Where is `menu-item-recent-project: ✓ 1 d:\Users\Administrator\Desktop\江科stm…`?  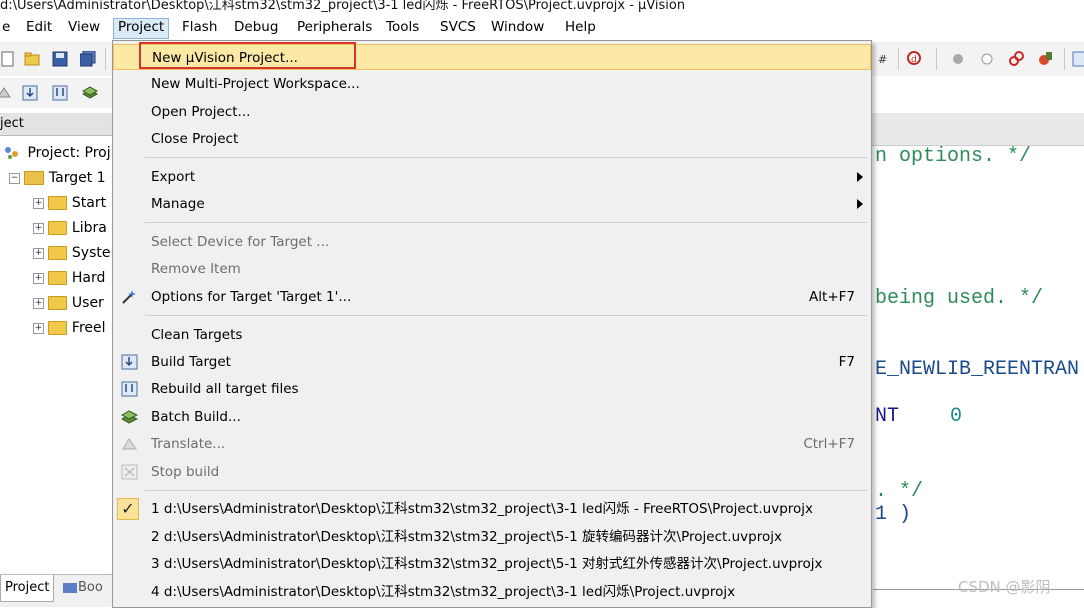 menu-item-recent-project: ✓ 1 d:\Users\Administrator\Desktop\江科stm… is located at coordinates (492, 509).